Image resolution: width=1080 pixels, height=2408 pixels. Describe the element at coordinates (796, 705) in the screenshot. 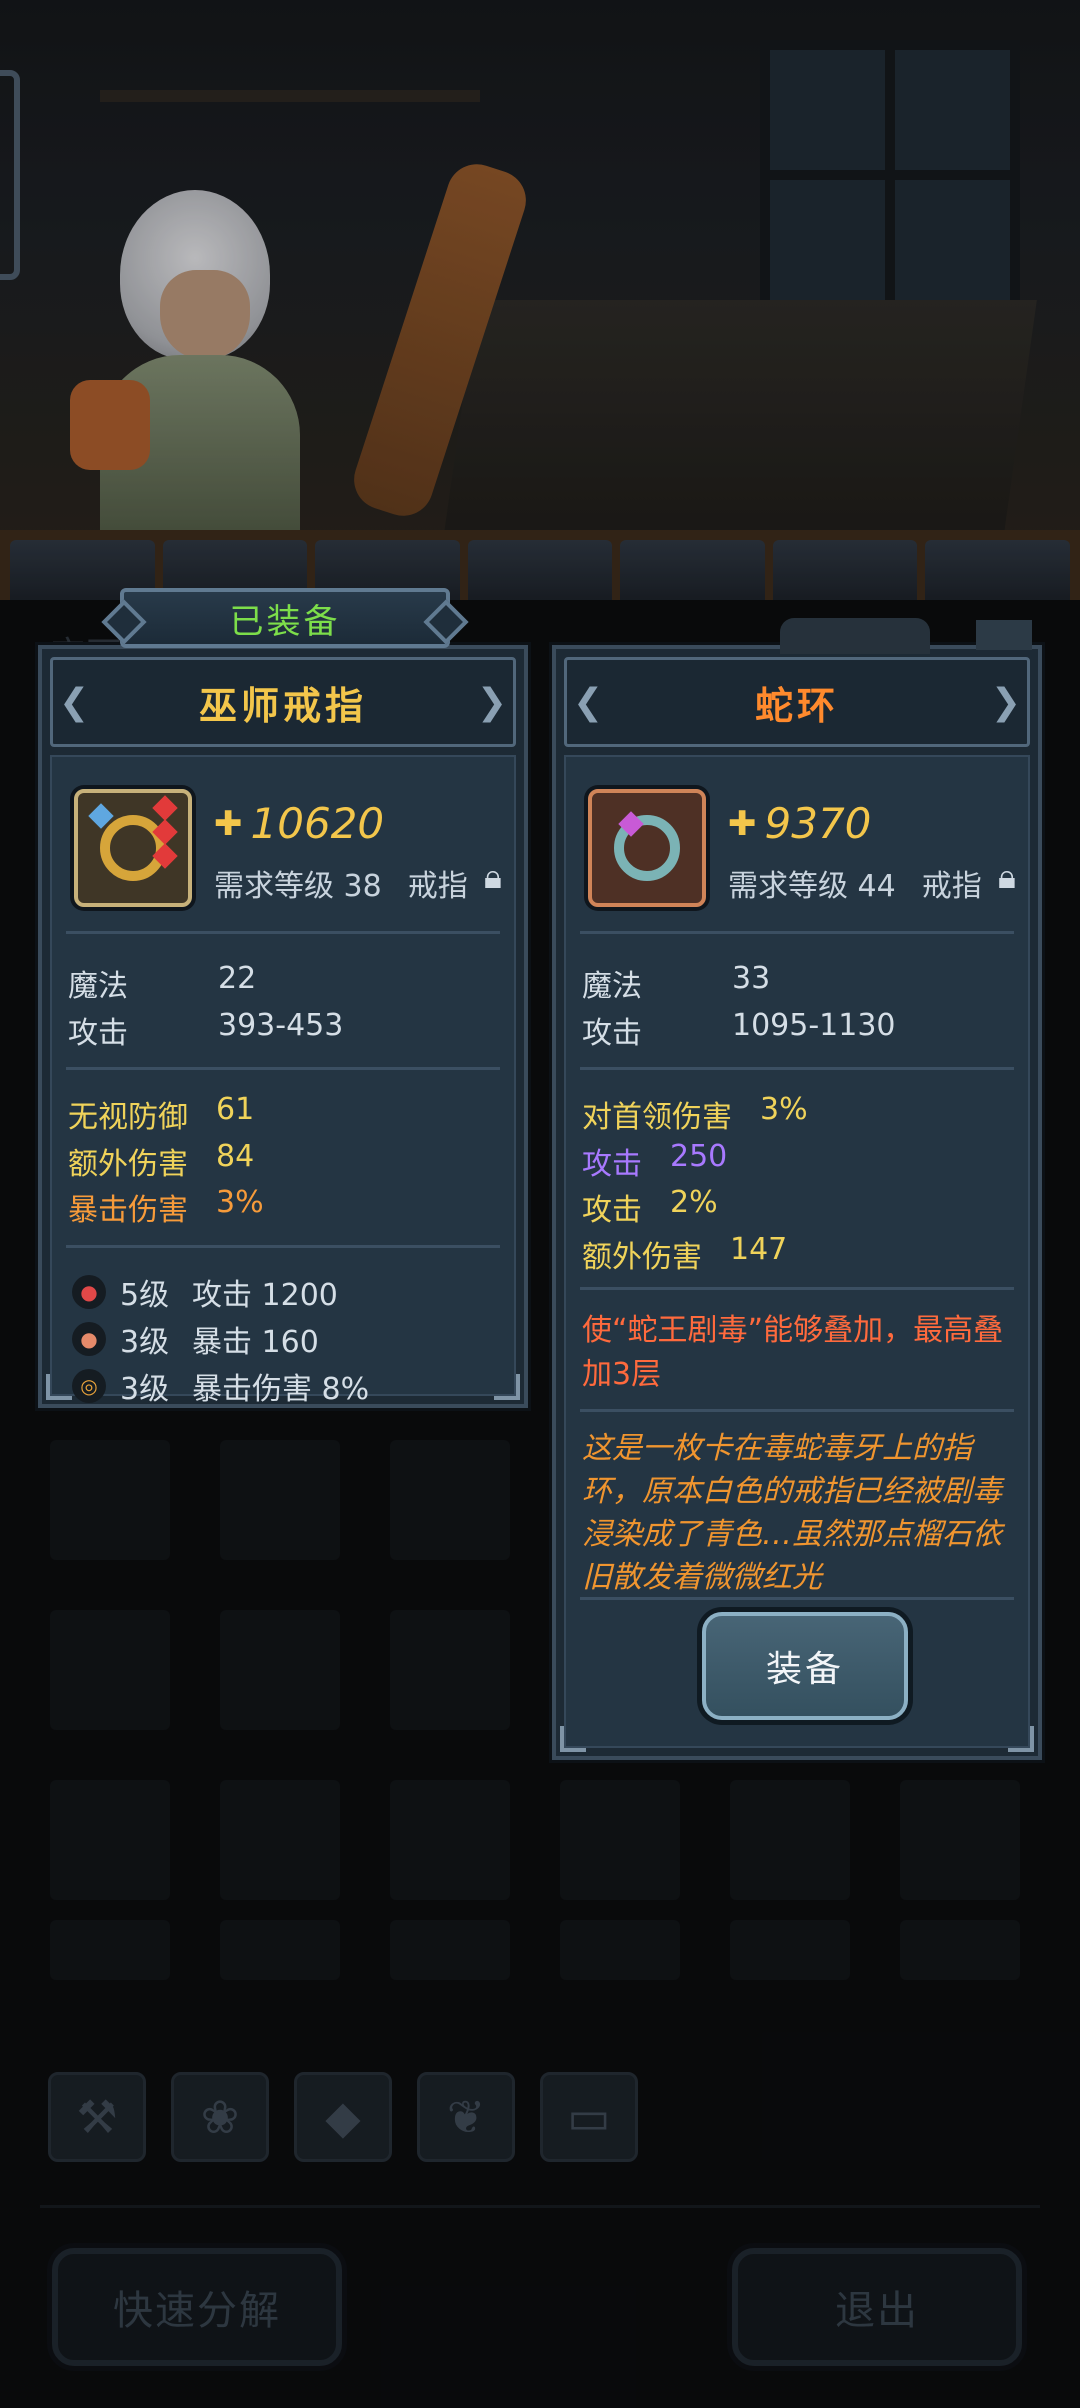

I see `item-title: 蛇环` at that location.